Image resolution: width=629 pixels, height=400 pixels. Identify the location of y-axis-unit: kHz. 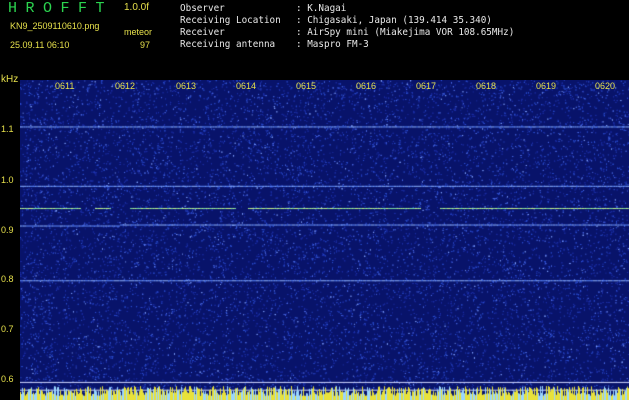
(10, 79).